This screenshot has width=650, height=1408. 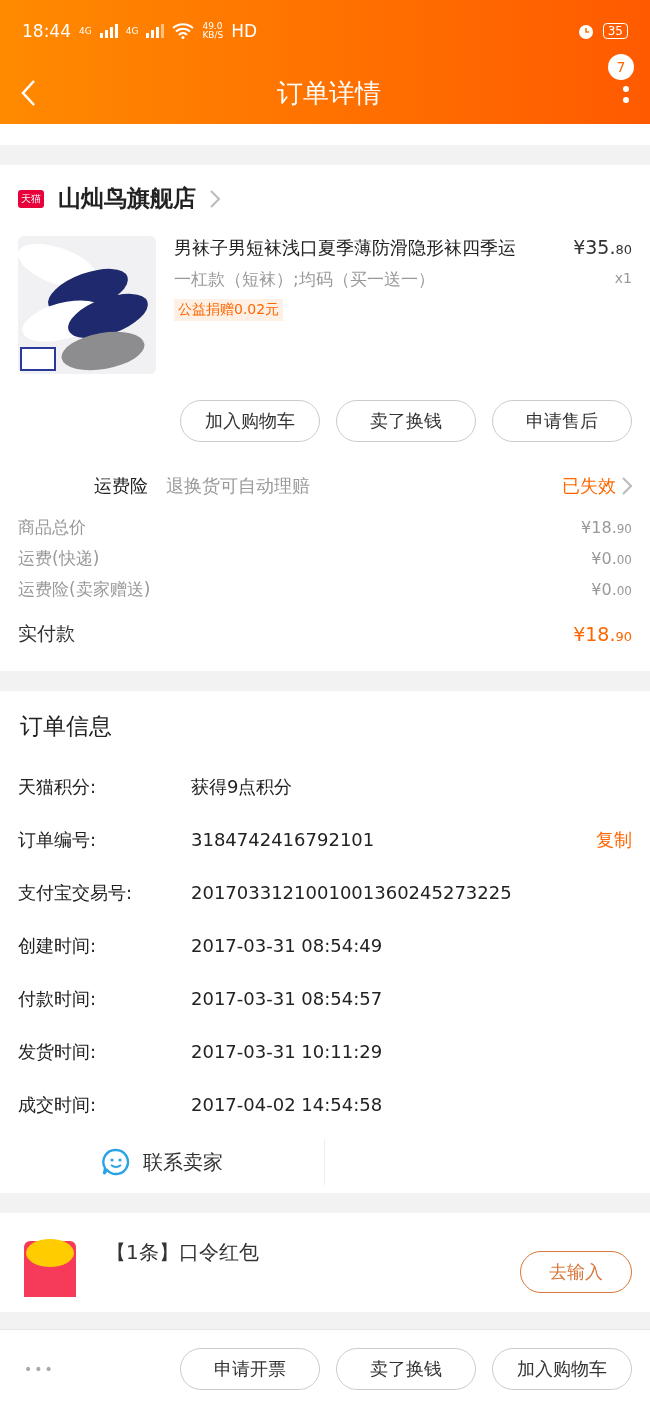 What do you see at coordinates (602, 247) in the screenshot?
I see `product-price: ¥35.80` at bounding box center [602, 247].